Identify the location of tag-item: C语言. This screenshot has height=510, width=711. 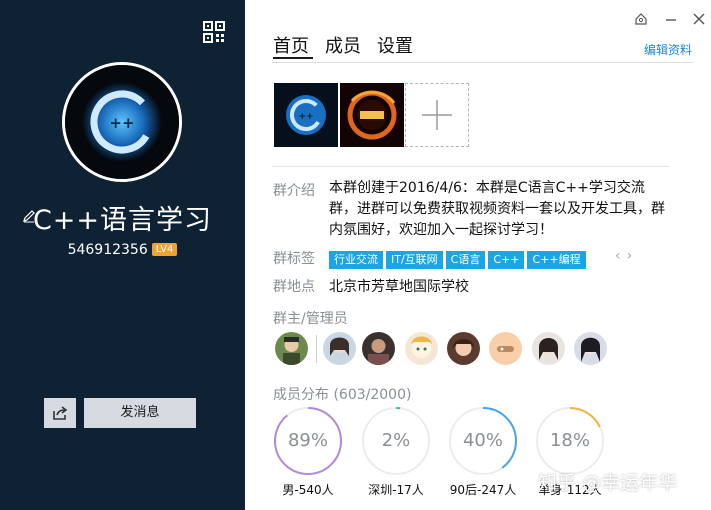
(465, 260).